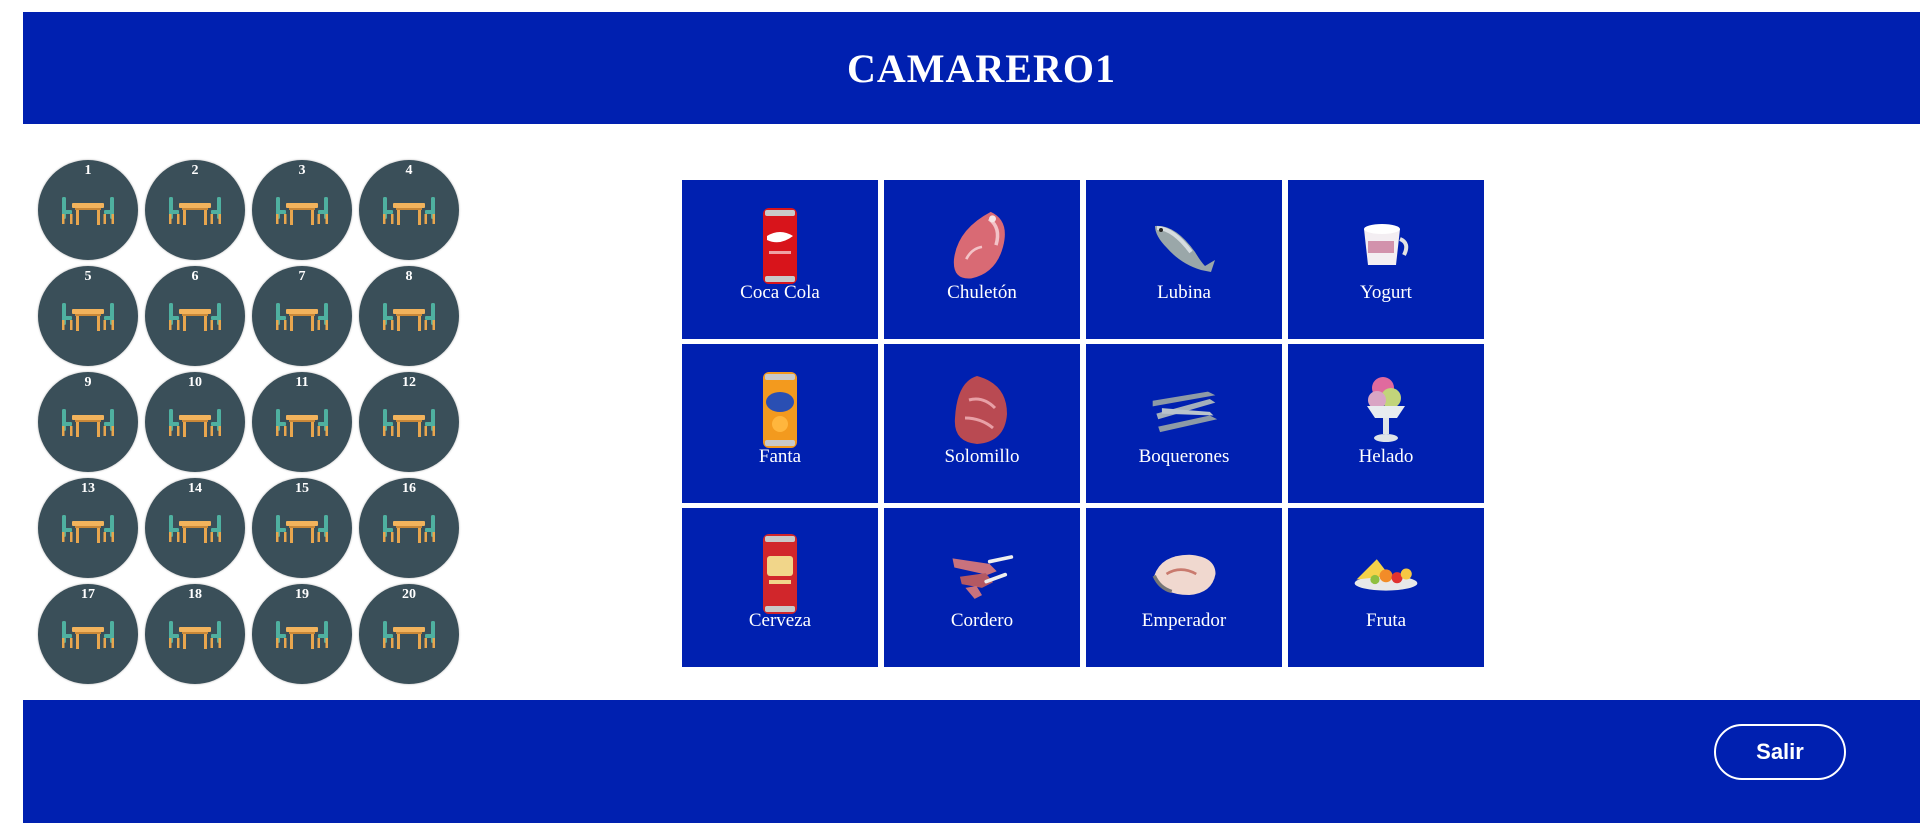  I want to click on steak-icon, so click(982, 245).